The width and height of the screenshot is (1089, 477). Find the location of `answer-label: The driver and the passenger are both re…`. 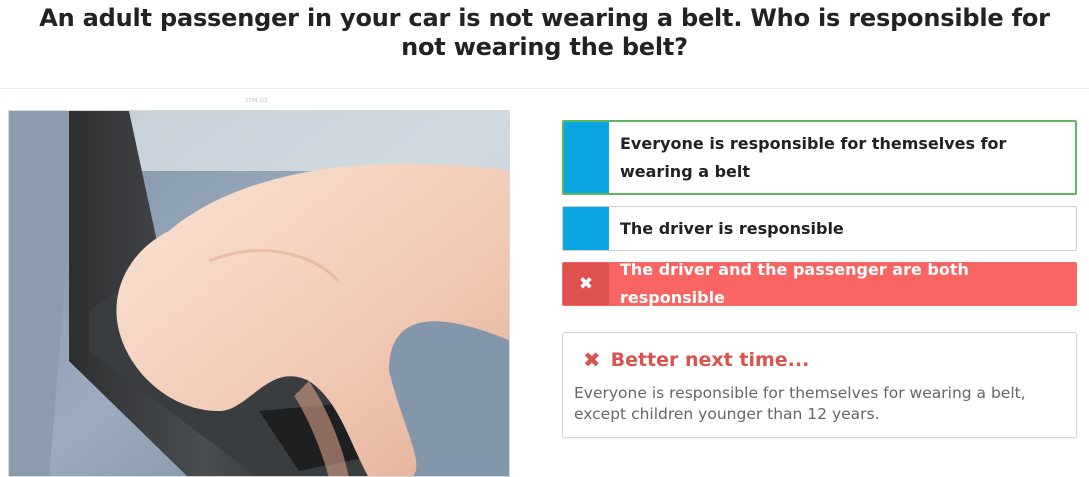

answer-label: The driver and the passenger are both re… is located at coordinates (794, 283).